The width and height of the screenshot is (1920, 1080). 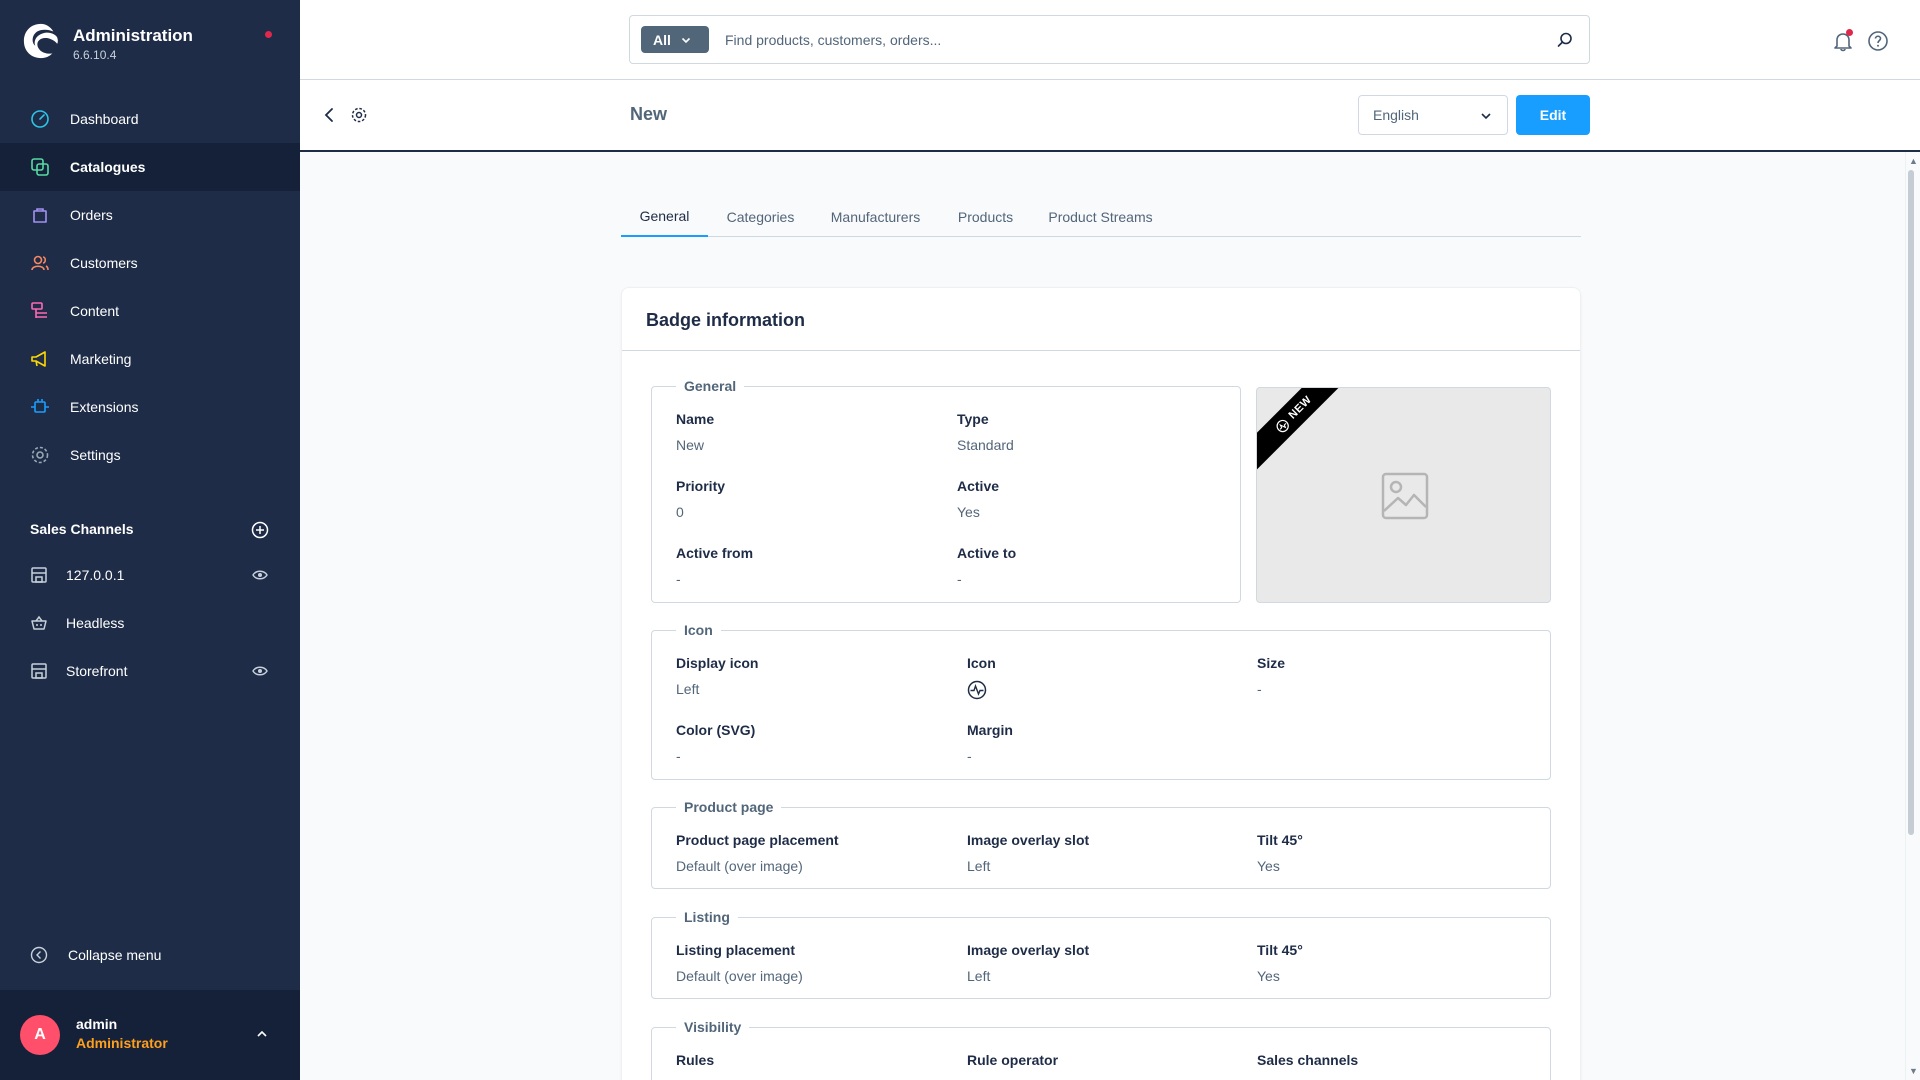 What do you see at coordinates (698, 630) in the screenshot?
I see `fieldset-legend: Icon` at bounding box center [698, 630].